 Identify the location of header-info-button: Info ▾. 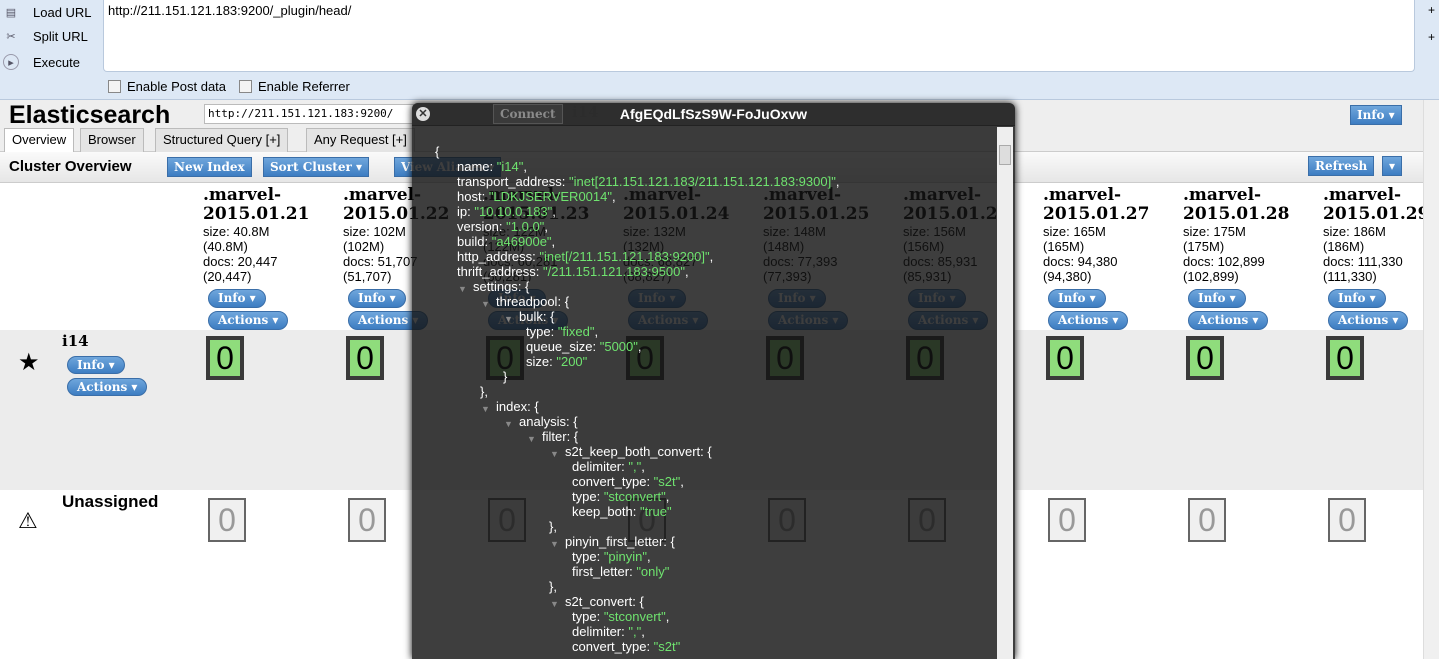
(1376, 115).